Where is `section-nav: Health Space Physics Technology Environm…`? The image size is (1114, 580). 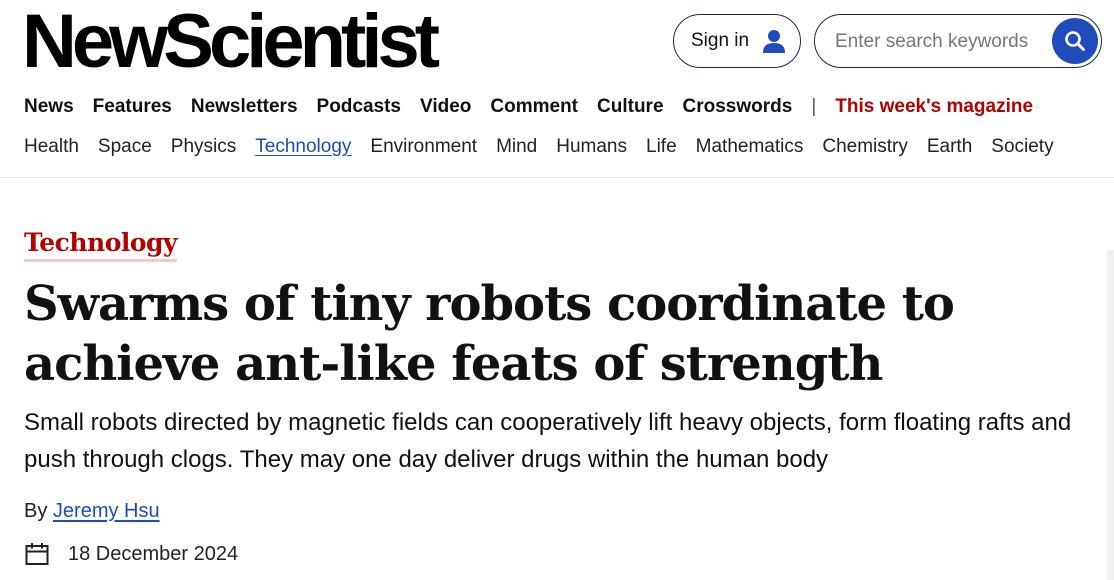
section-nav: Health Space Physics Technology Environm… is located at coordinates (548, 147).